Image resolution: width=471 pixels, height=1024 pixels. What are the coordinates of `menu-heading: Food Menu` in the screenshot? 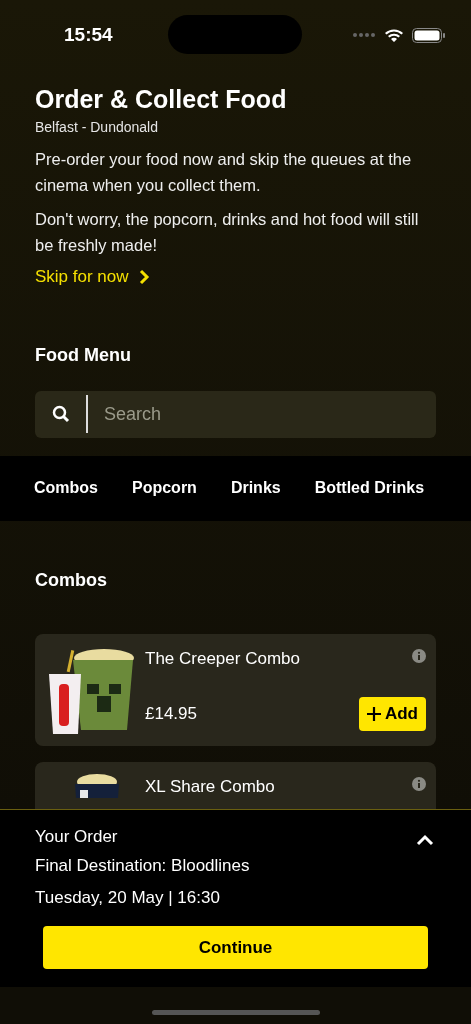 It's located at (83, 355).